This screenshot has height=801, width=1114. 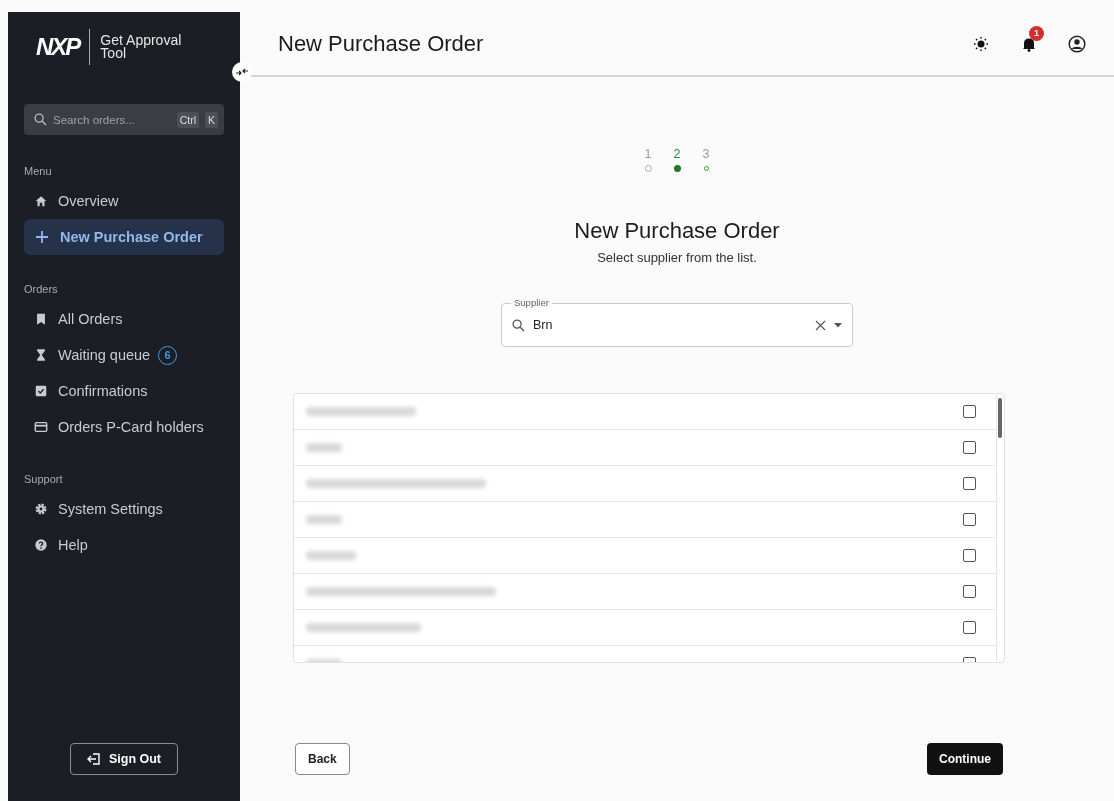 What do you see at coordinates (124, 759) in the screenshot?
I see `sign-out-button: Sign Out` at bounding box center [124, 759].